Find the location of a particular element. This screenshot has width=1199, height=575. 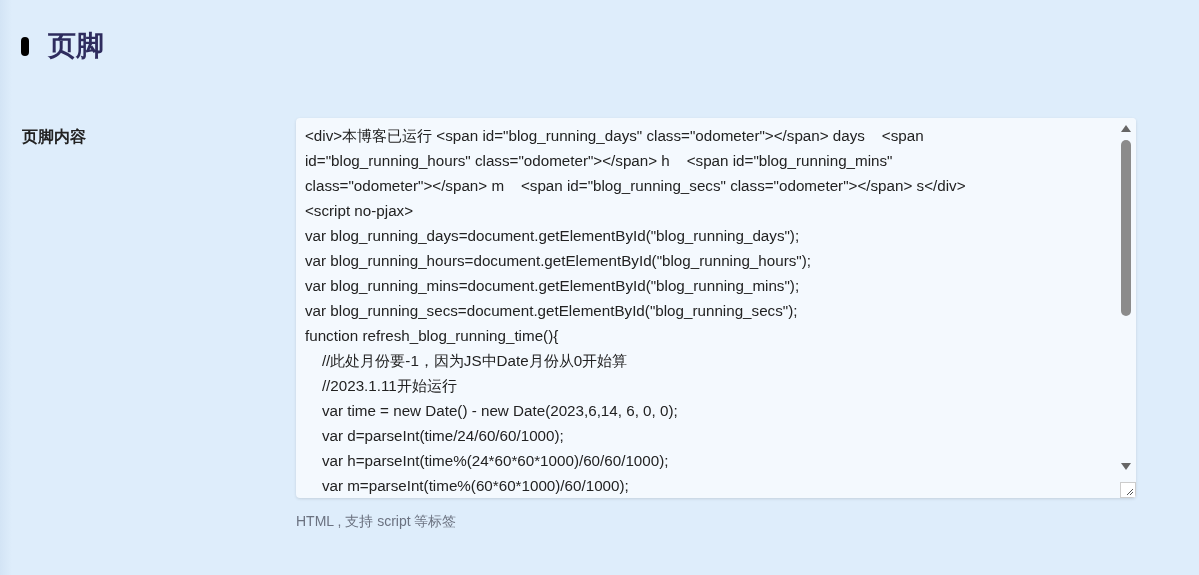

scroll-down-icon is located at coordinates (1126, 467).